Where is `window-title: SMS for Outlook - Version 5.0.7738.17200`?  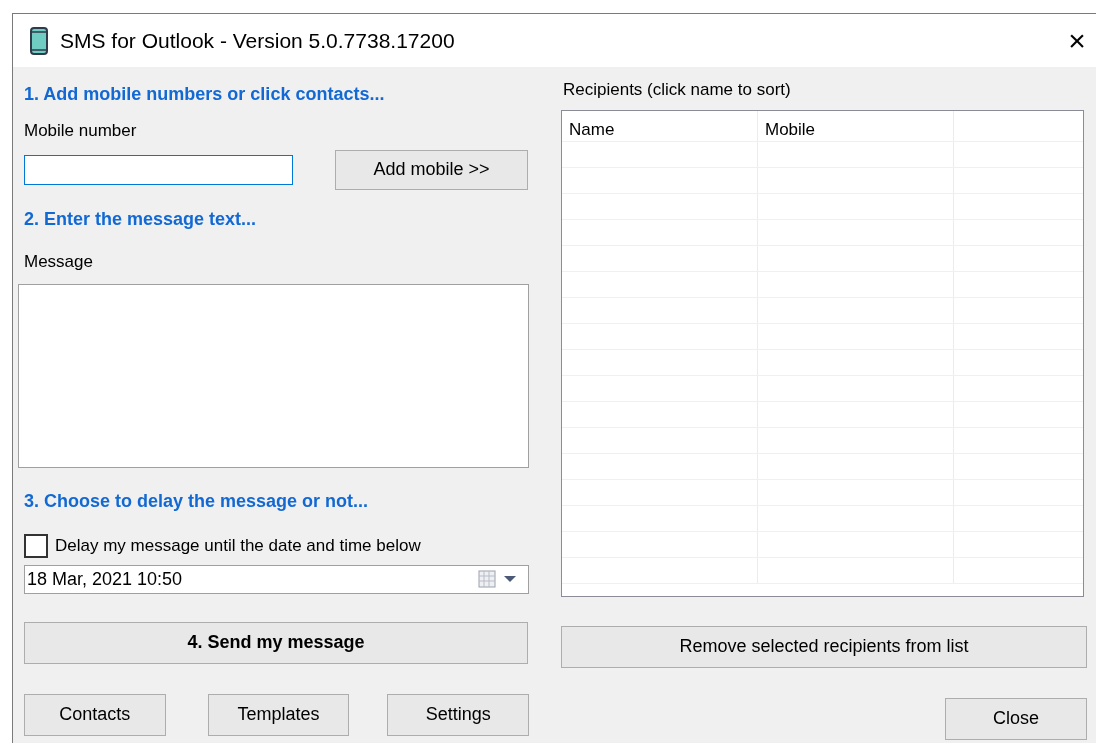 window-title: SMS for Outlook - Version 5.0.7738.17200 is located at coordinates (257, 40).